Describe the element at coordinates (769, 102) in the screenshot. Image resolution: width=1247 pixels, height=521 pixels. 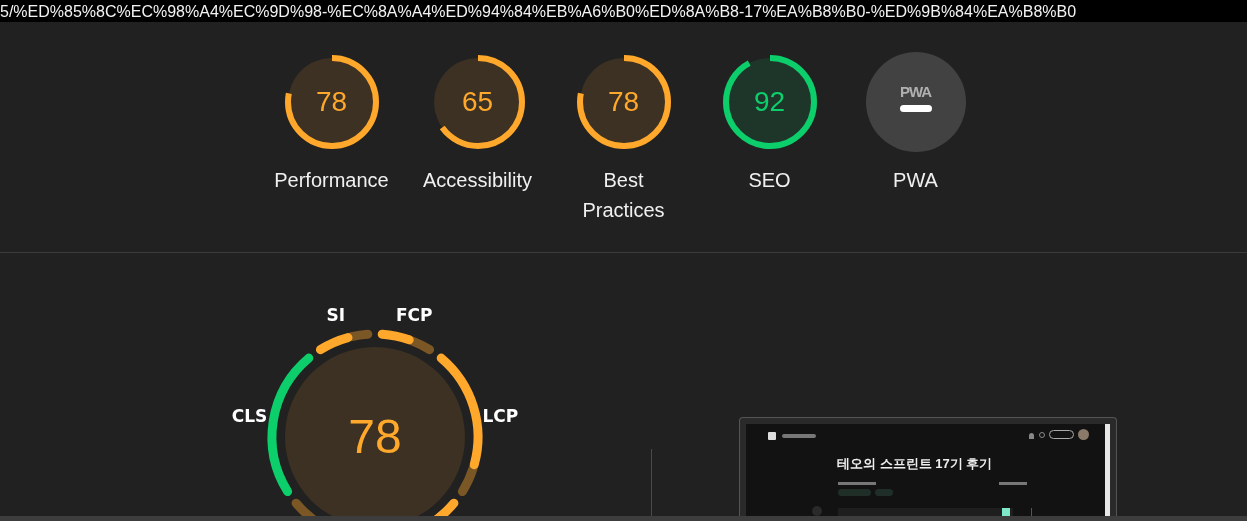
I see `score-value: 92` at that location.